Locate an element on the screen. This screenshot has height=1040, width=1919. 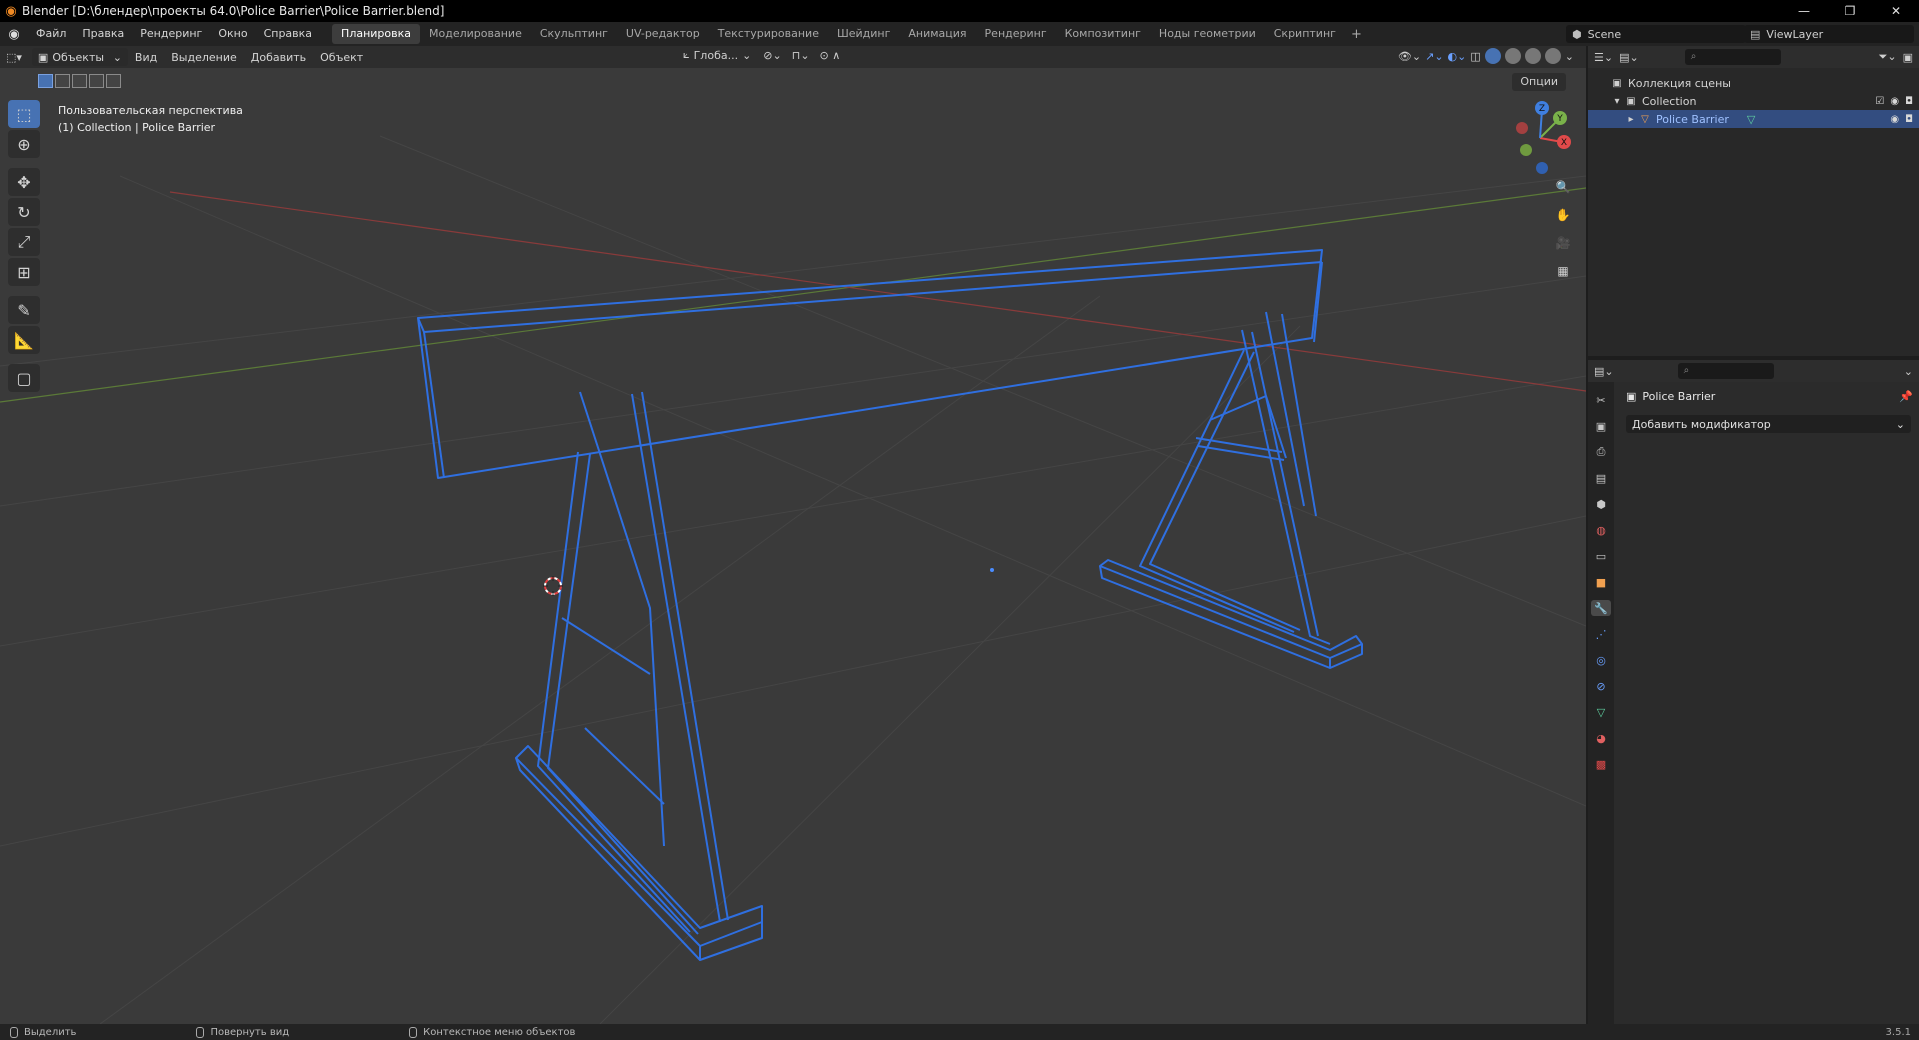
tab-texture-paint: Текстурирование is located at coordinates (768, 34).